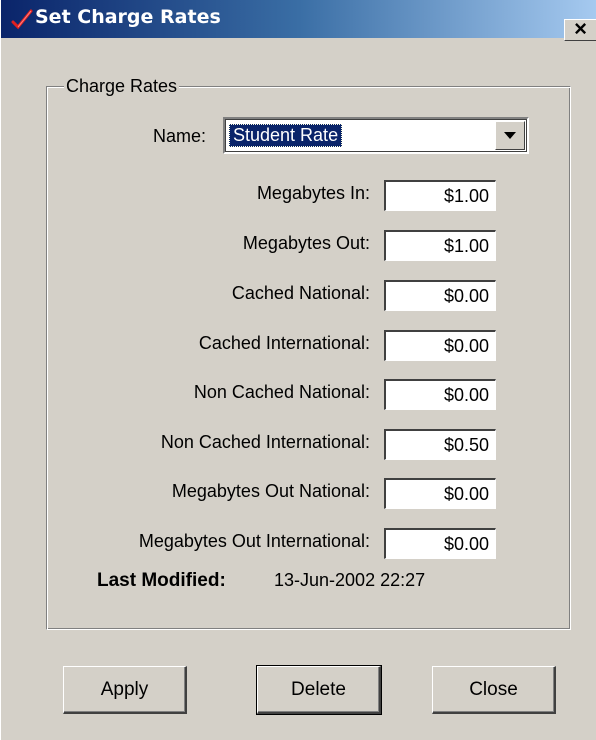  Describe the element at coordinates (440, 394) in the screenshot. I see `non-cached-national-field: $0.00` at that location.